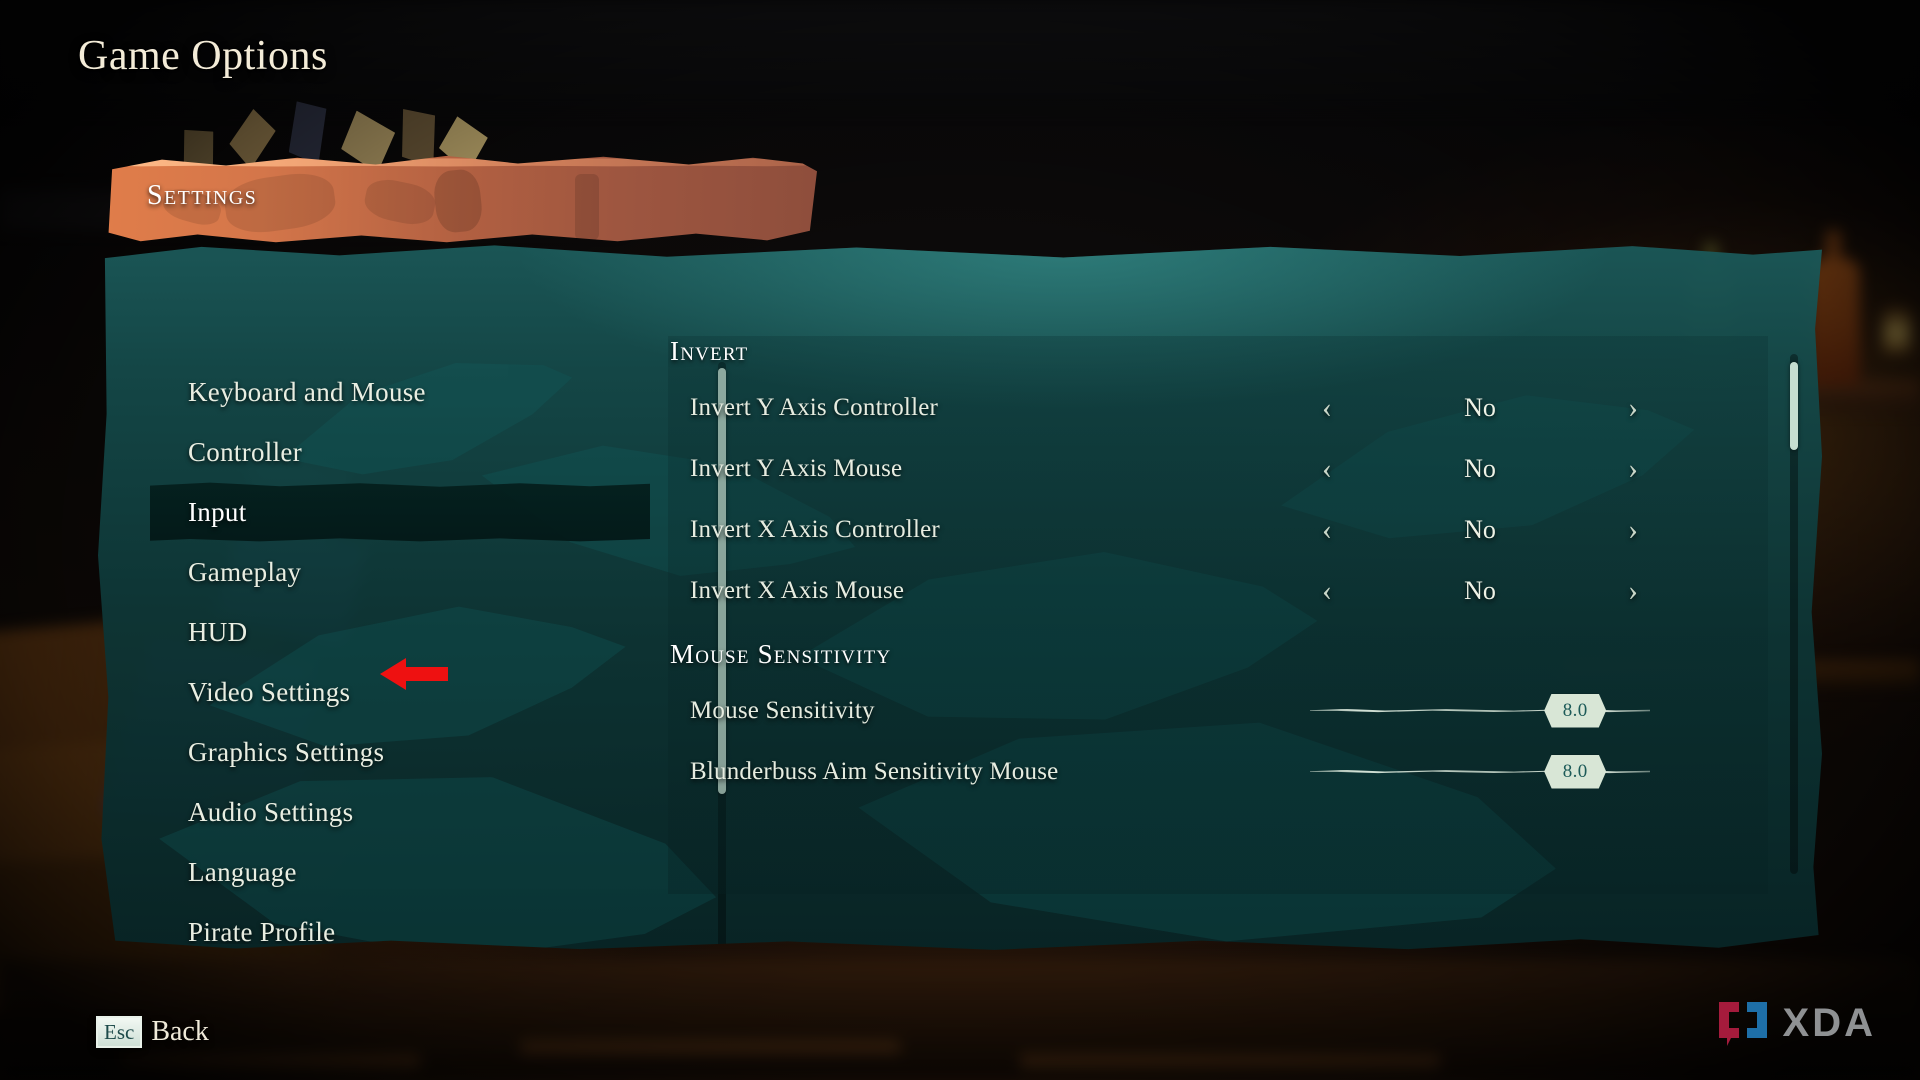  I want to click on sidebar-item-label: Video Settings, so click(269, 691).